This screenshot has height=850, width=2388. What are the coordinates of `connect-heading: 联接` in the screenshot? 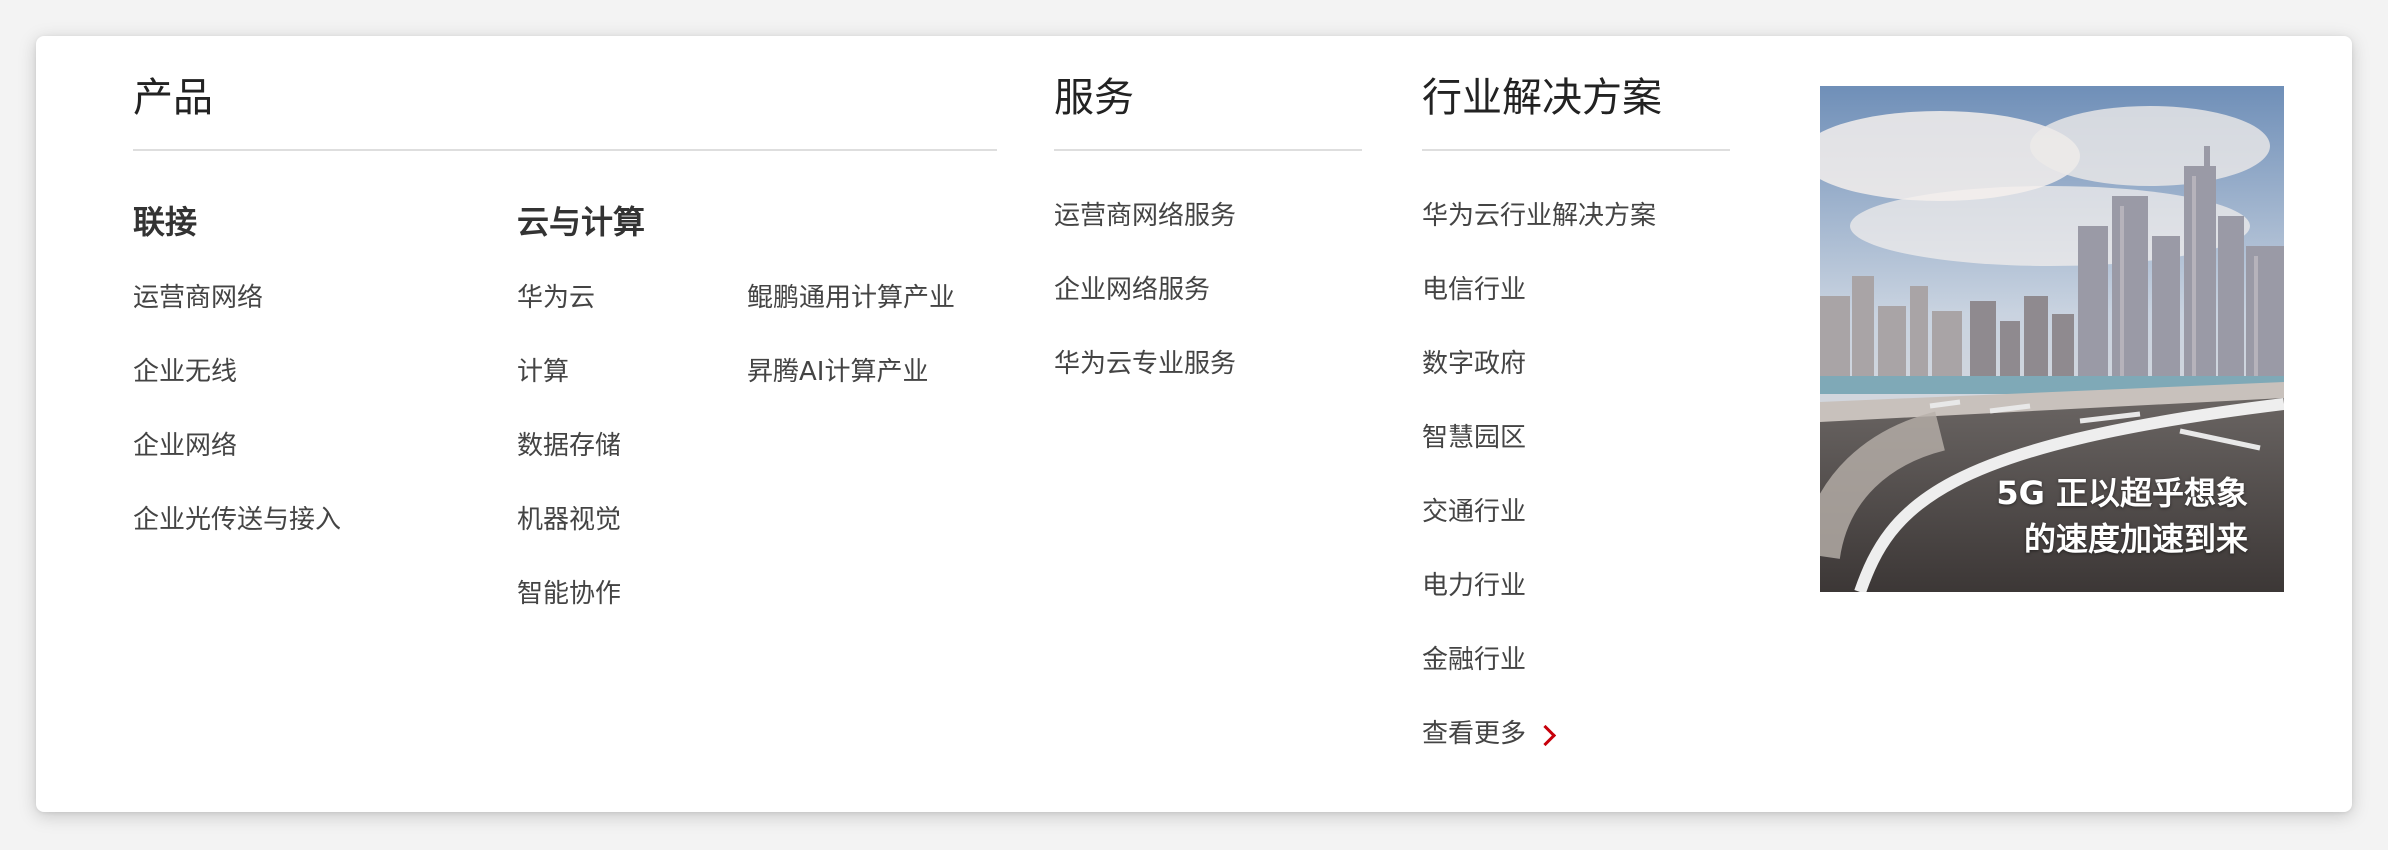 It's located at (165, 222).